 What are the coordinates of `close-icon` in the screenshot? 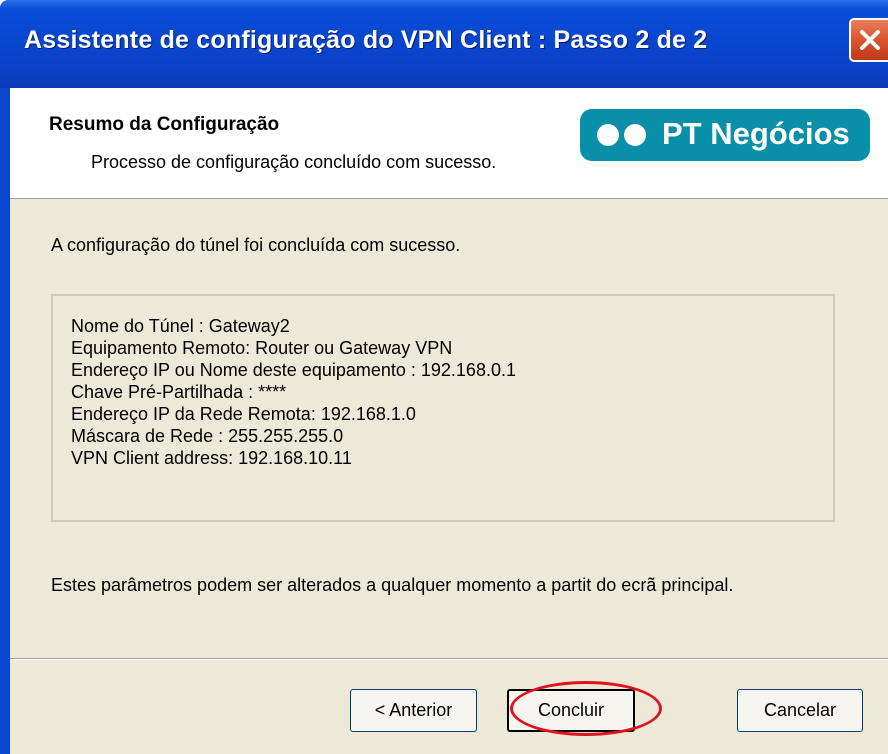 It's located at (870, 40).